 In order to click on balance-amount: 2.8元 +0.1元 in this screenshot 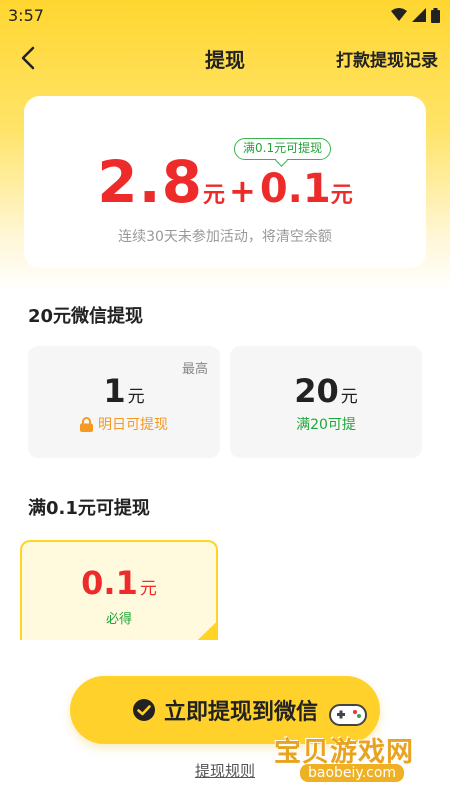, I will do `click(225, 182)`.